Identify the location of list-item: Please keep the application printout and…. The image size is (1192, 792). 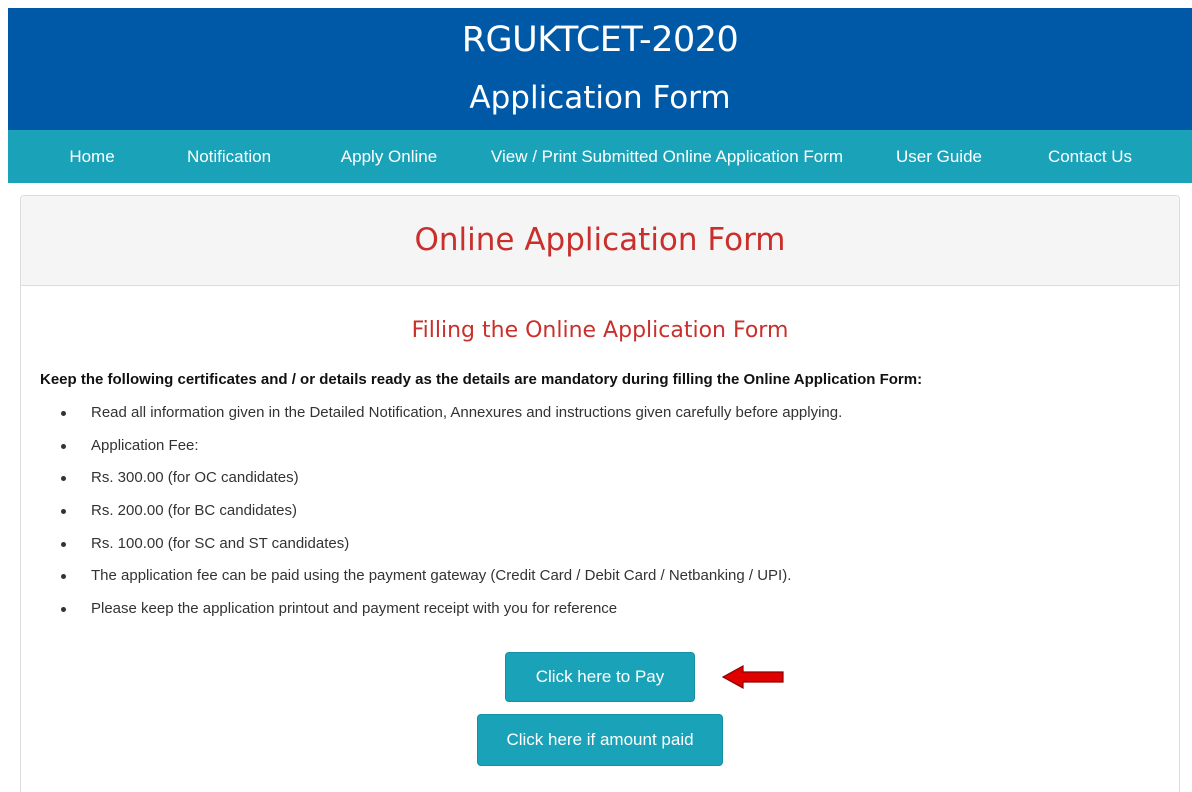
(451, 613).